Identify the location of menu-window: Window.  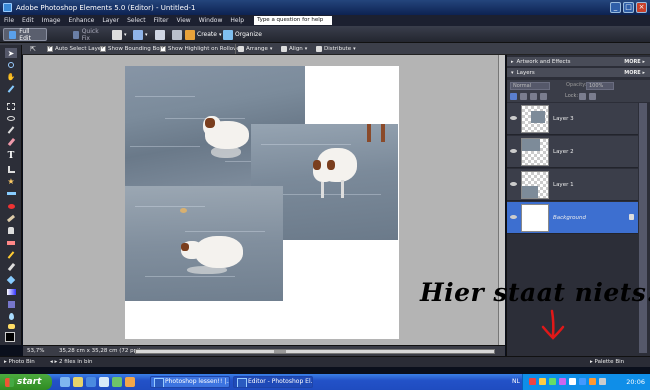
(211, 20).